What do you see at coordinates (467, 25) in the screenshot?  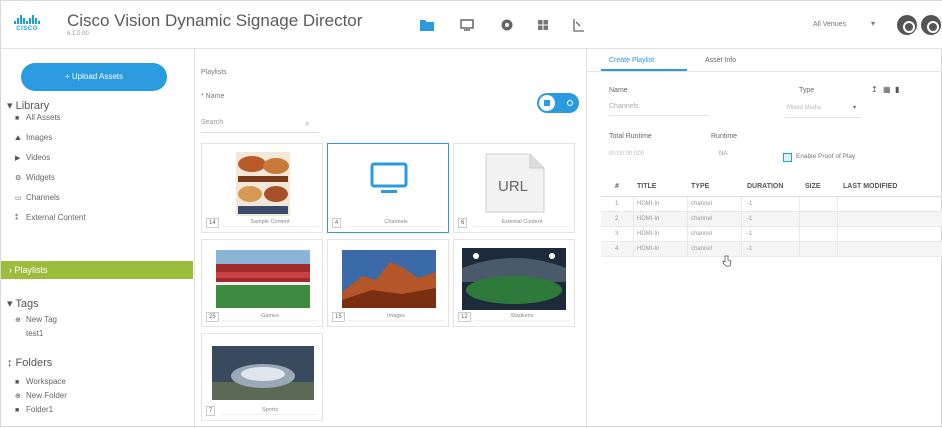 I see `monitor-icon` at bounding box center [467, 25].